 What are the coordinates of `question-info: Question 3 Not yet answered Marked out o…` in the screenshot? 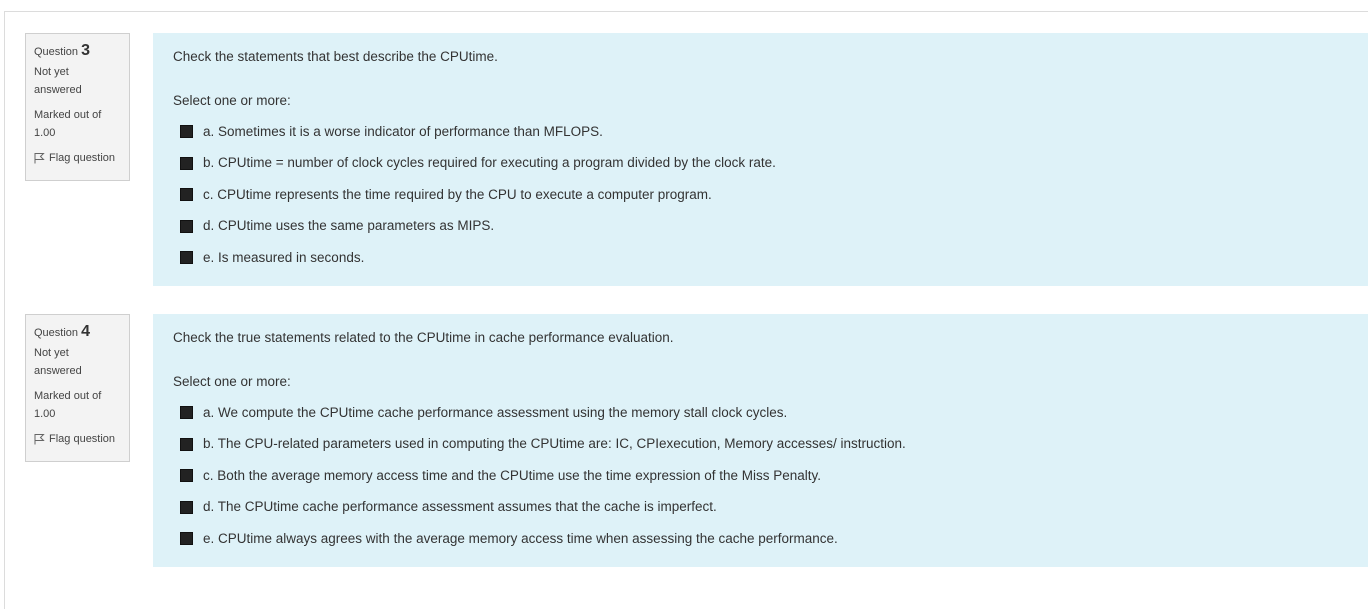 It's located at (77, 107).